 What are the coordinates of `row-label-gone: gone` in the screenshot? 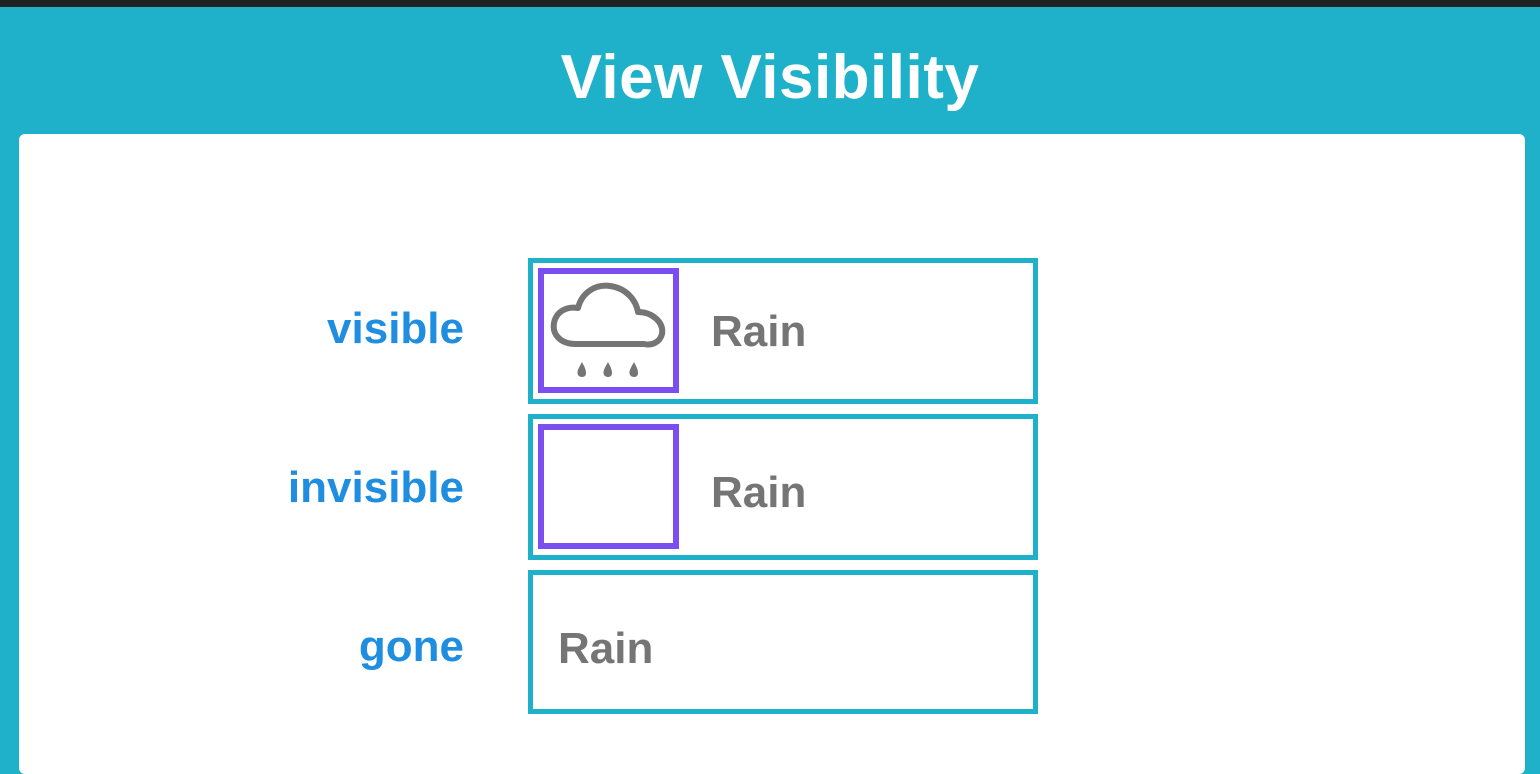 It's located at (411, 646).